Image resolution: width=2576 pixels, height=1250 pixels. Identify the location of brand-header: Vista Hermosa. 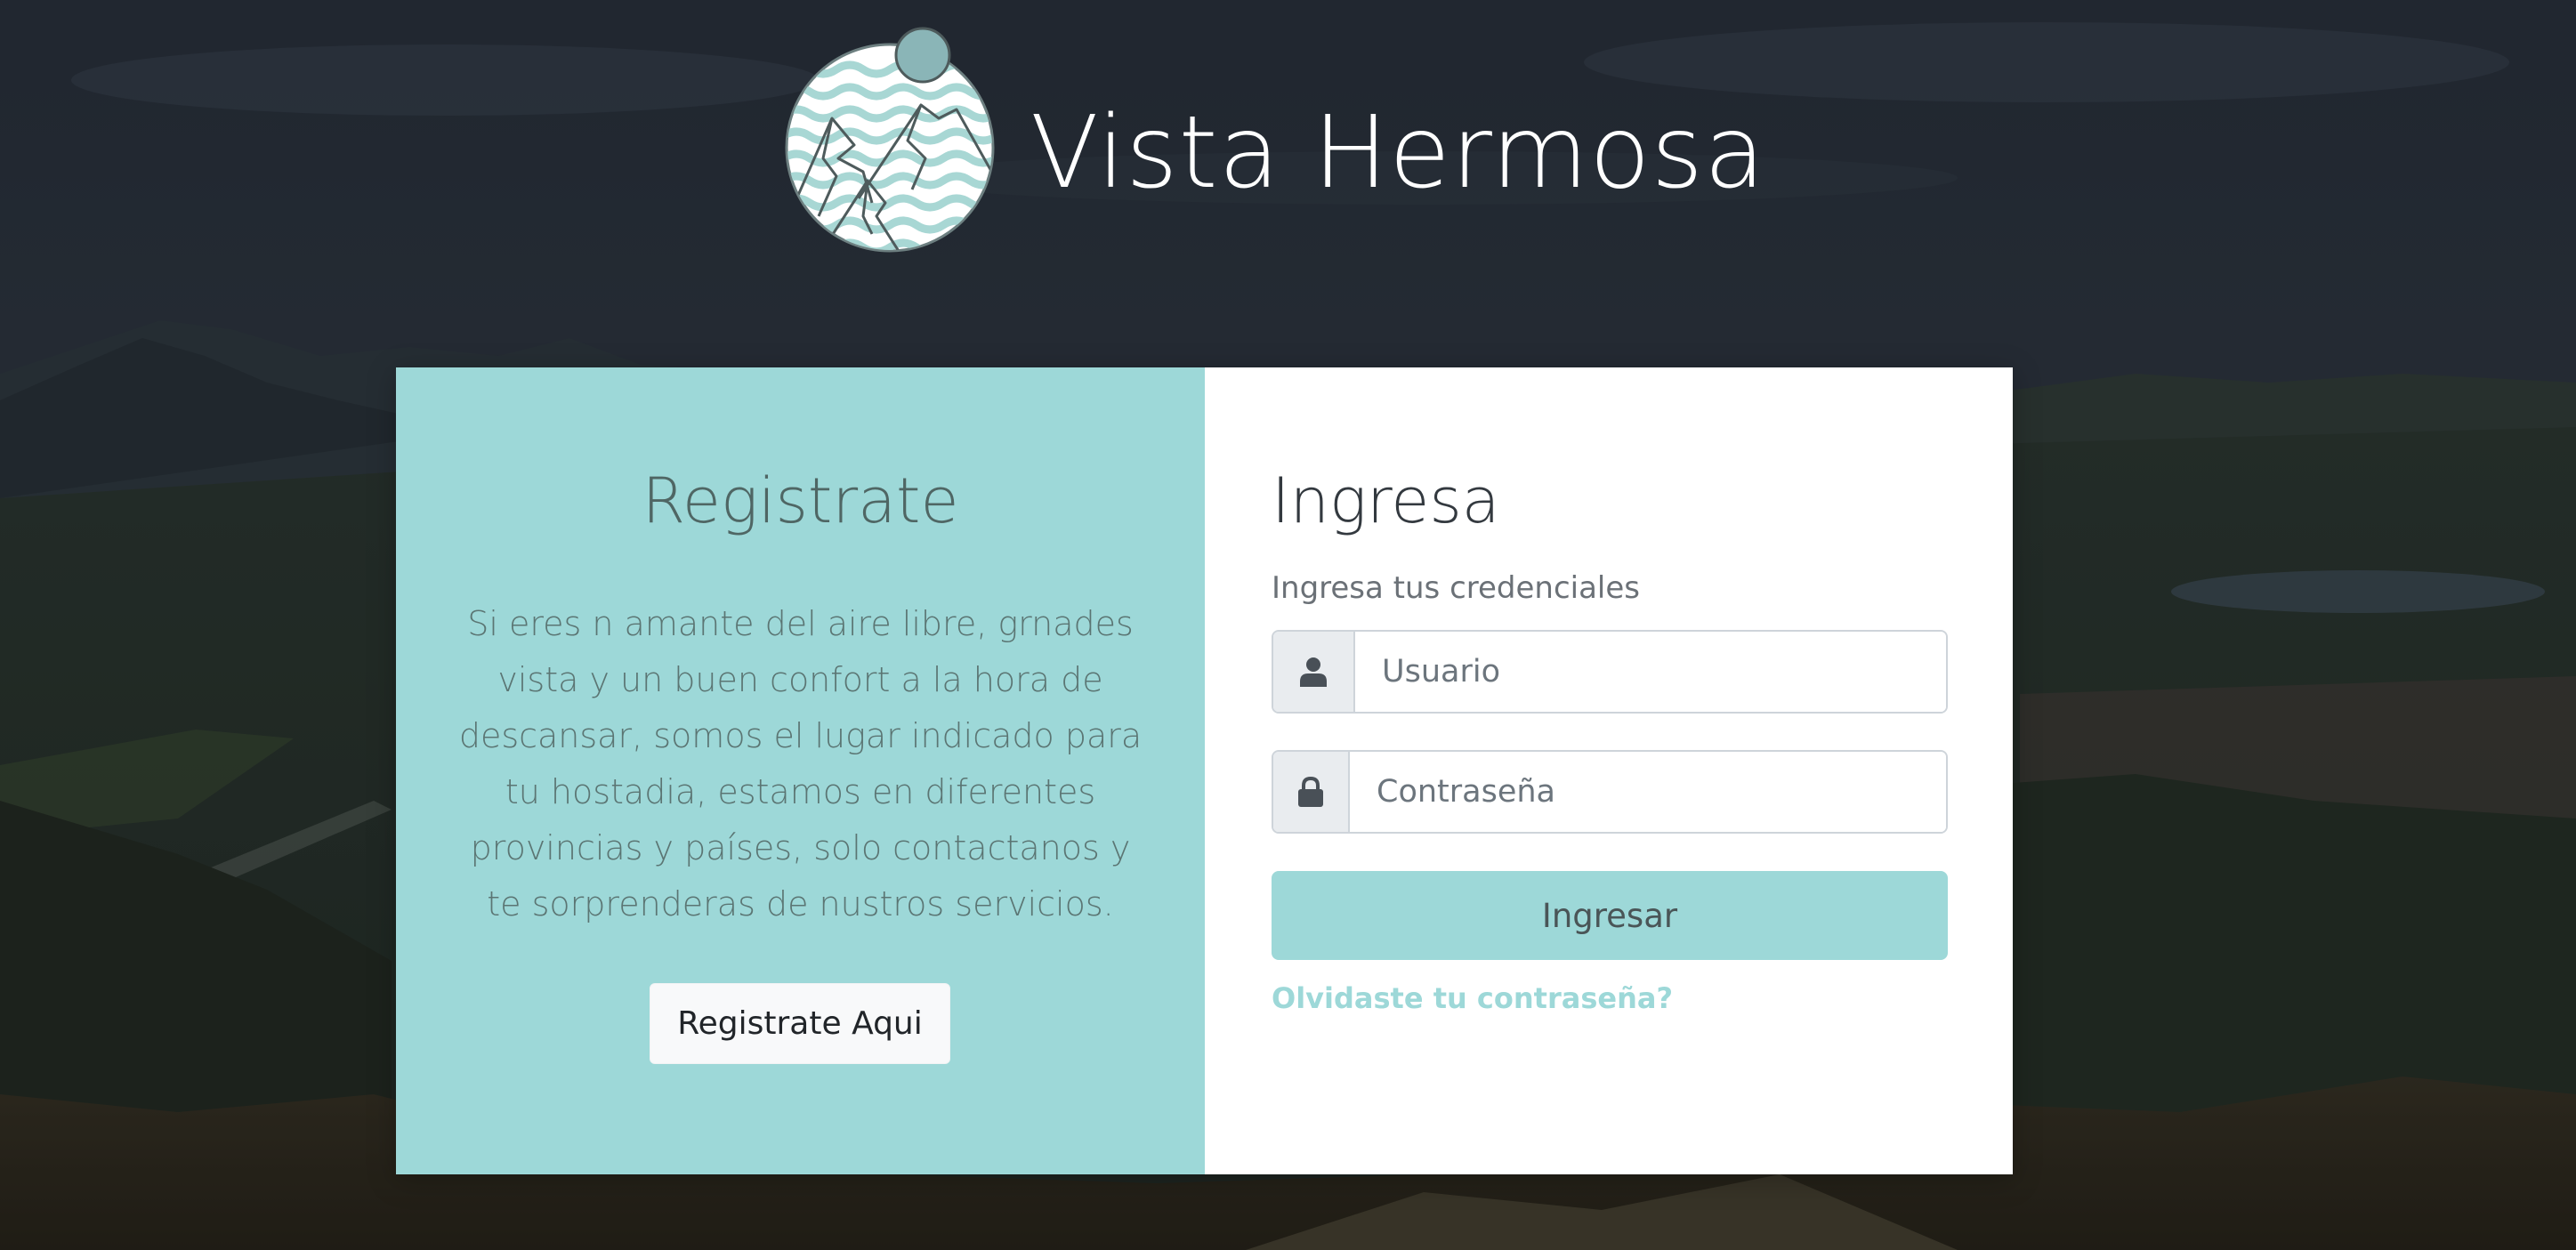
(1274, 145).